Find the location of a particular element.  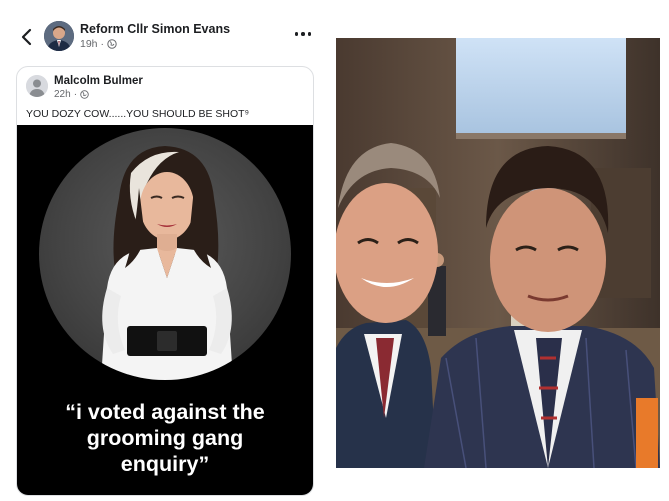

quote-line: grooming gang is located at coordinates (165, 438).